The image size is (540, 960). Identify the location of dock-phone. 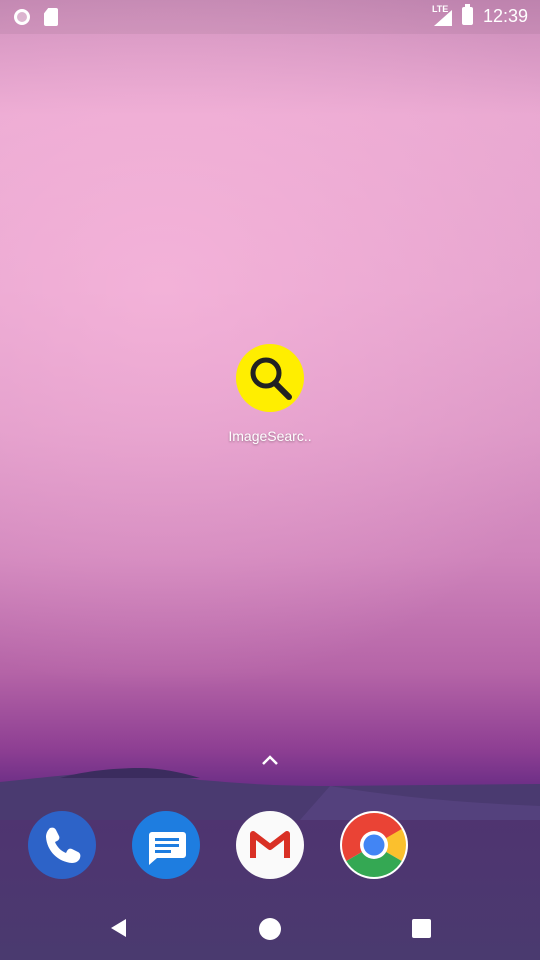
(62, 845).